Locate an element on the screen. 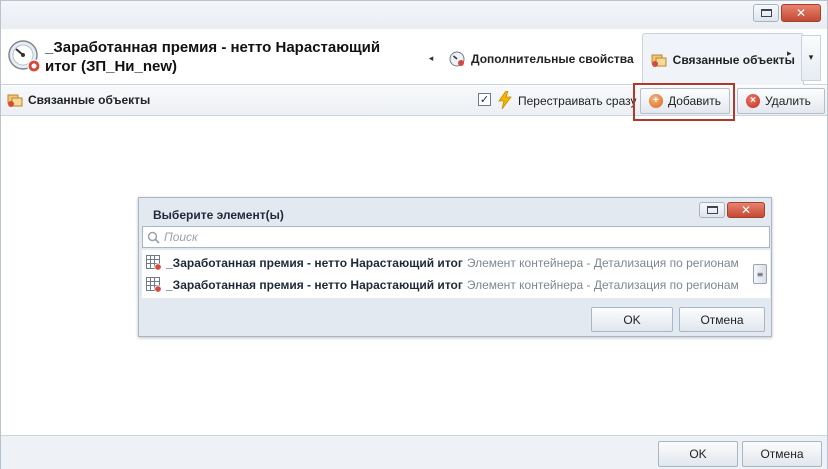 The height and width of the screenshot is (469, 828). tab-label: Связанные объекты is located at coordinates (733, 59).